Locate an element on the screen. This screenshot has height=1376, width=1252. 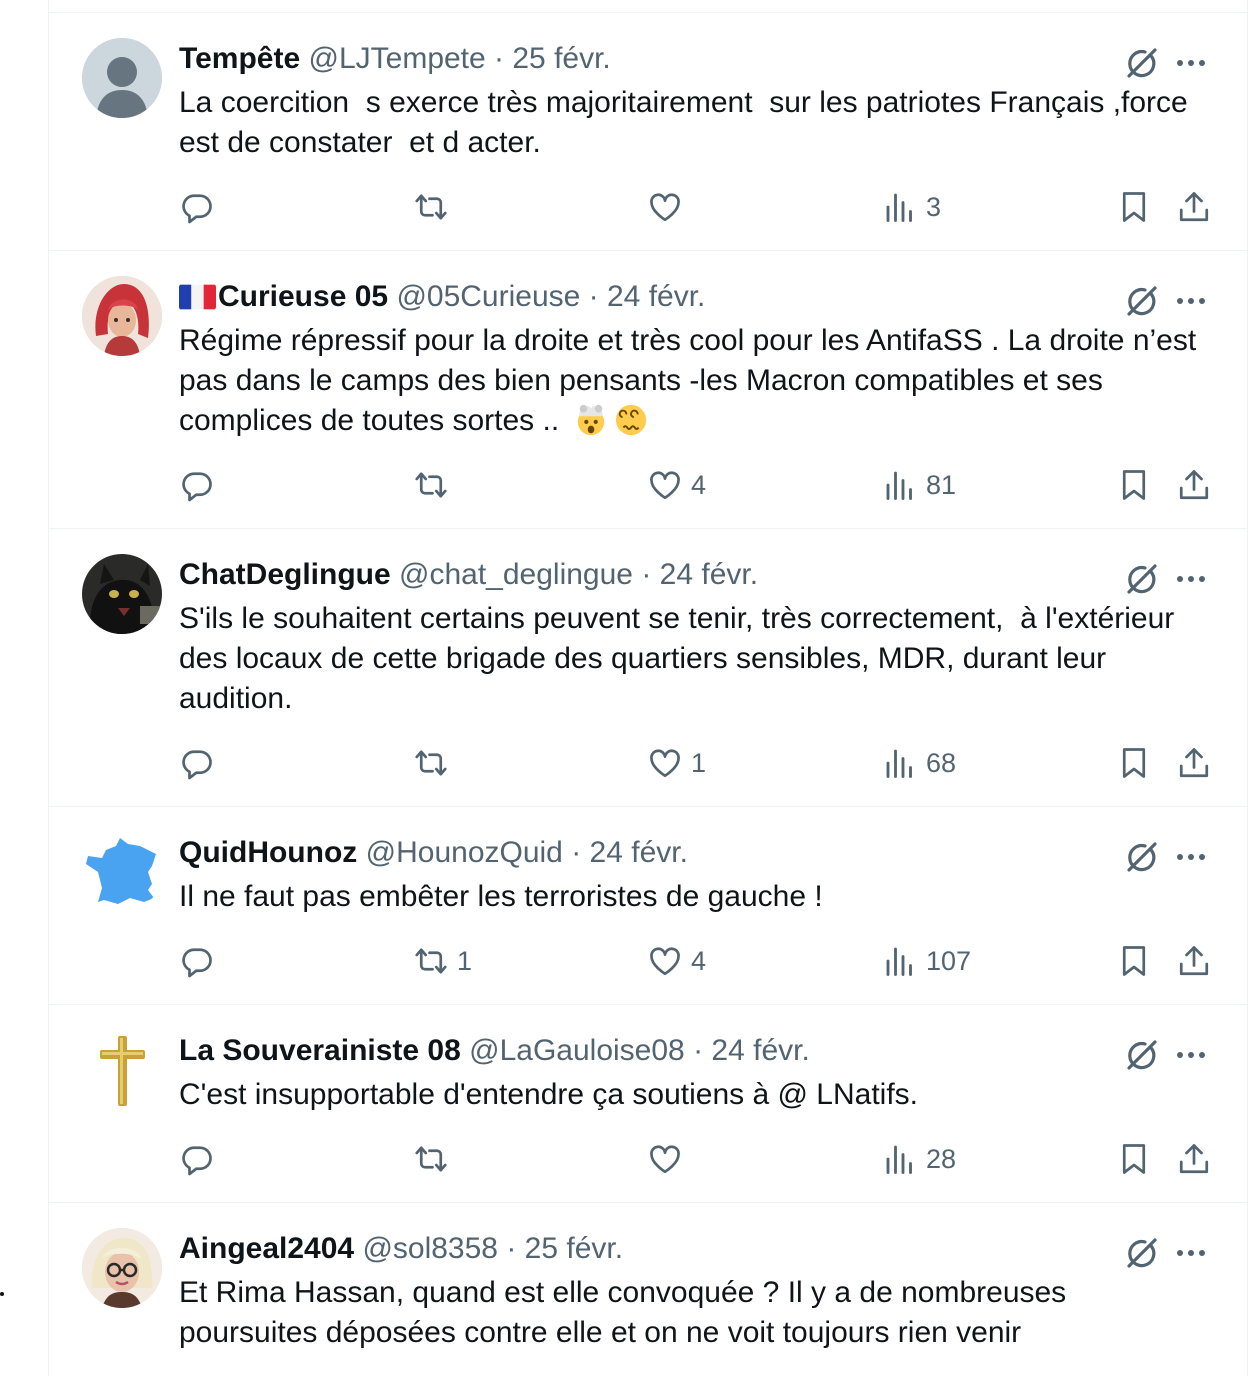
display-name: Aingeal2404 is located at coordinates (266, 1248).